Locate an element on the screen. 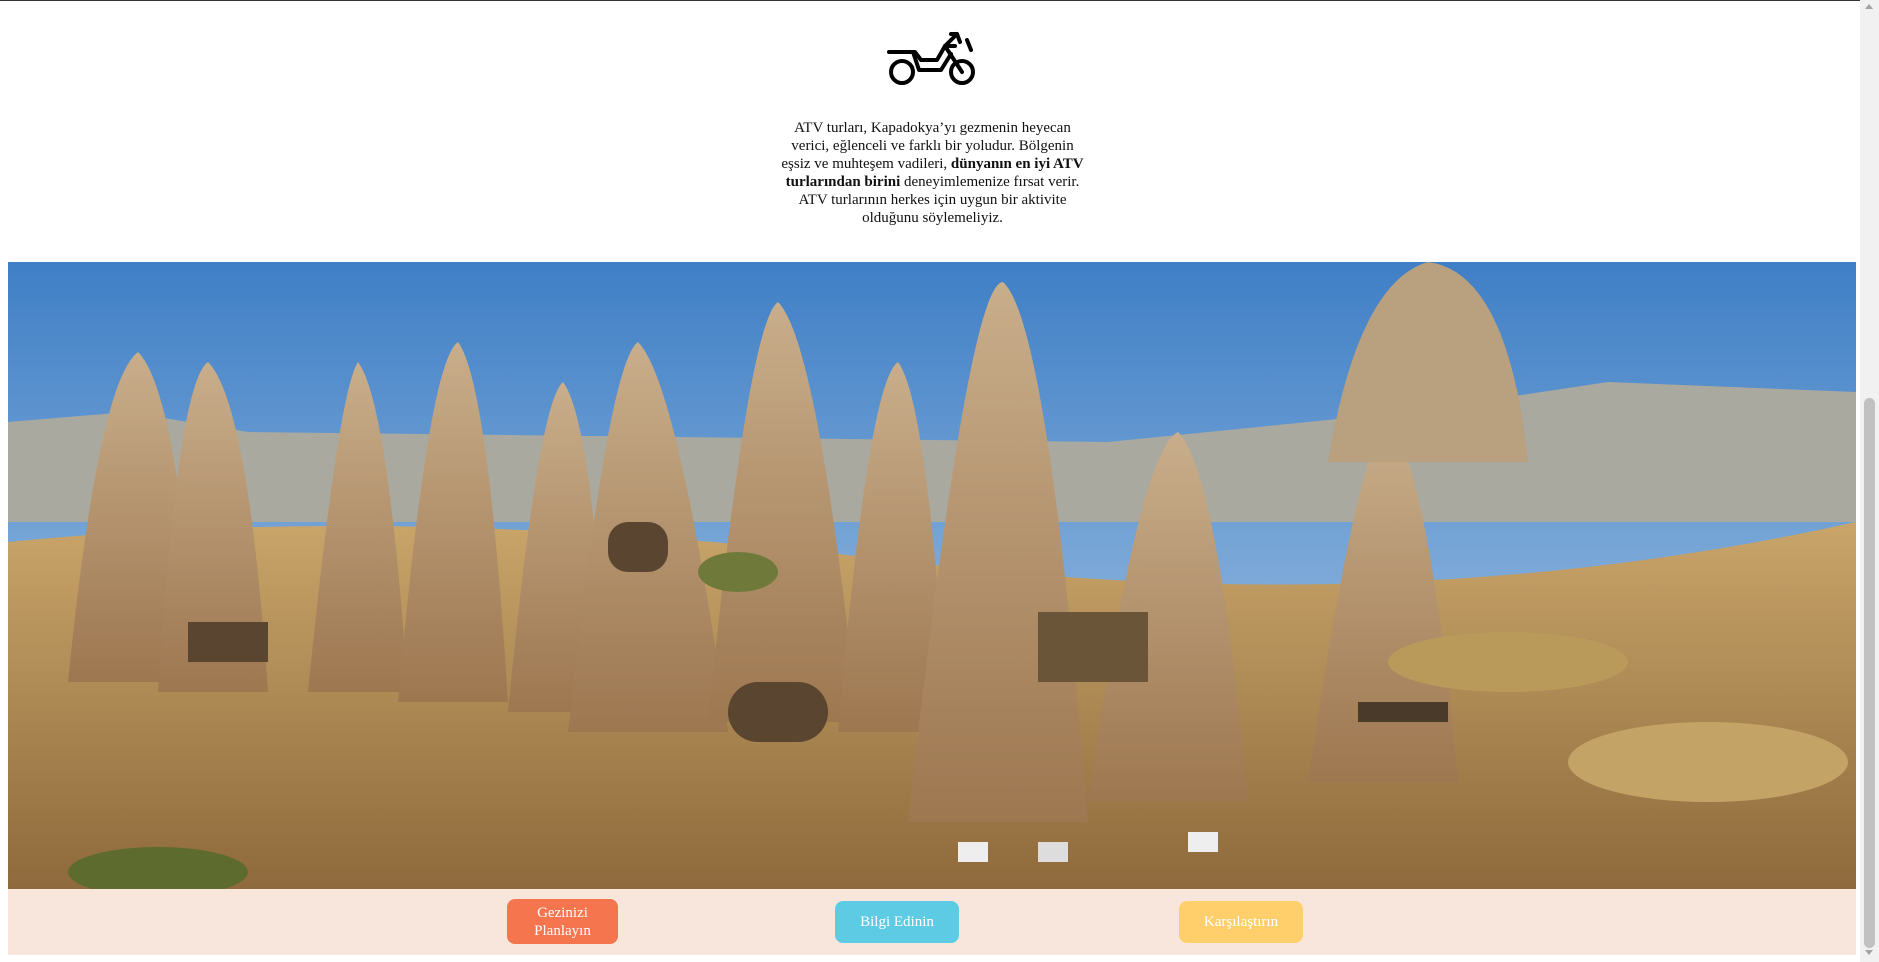 This screenshot has width=1879, height=962. vertical-scrollbar is located at coordinates (1869, 481).